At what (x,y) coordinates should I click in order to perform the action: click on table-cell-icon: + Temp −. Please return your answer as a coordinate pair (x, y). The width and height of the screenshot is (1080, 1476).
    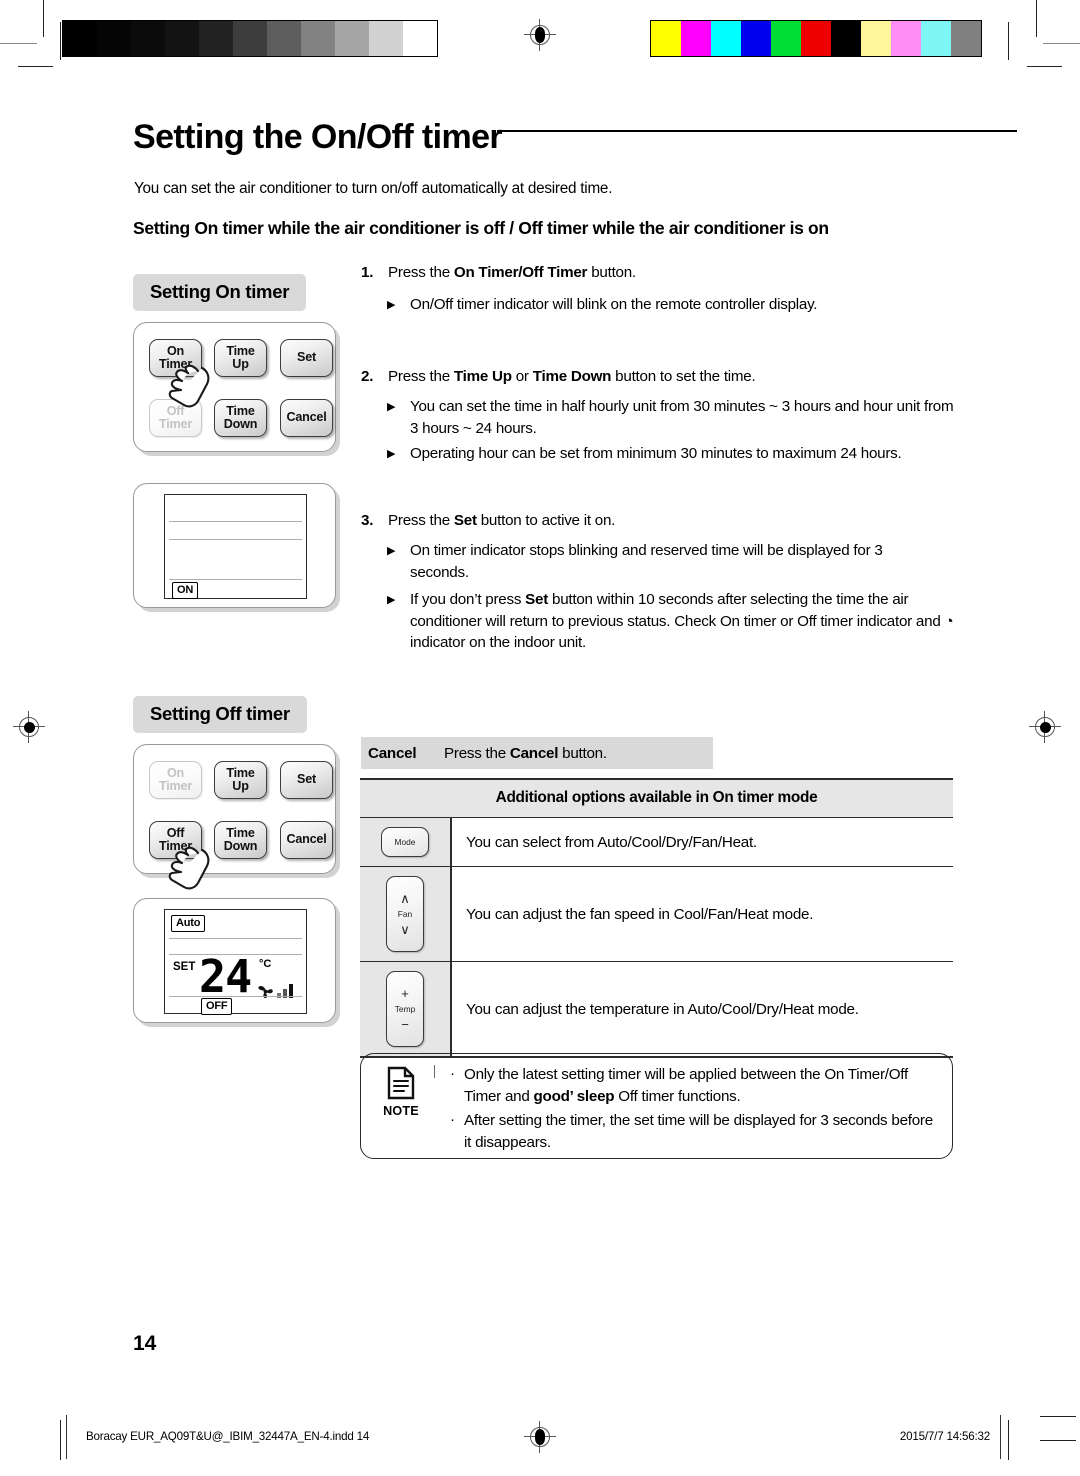
    Looking at the image, I should click on (406, 1009).